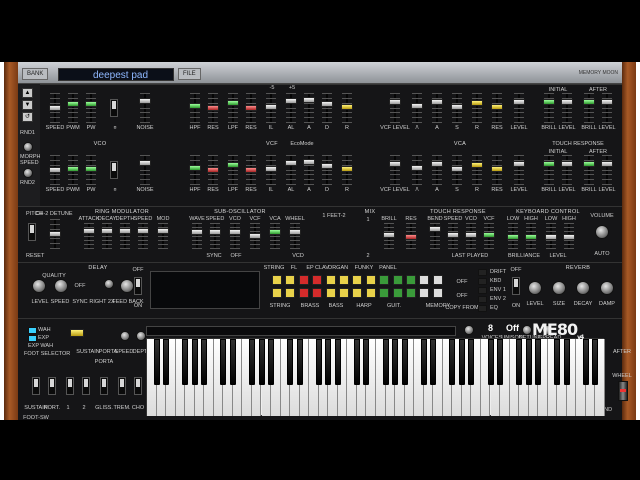  I want to click on trem-speed-knob, so click(125, 336).